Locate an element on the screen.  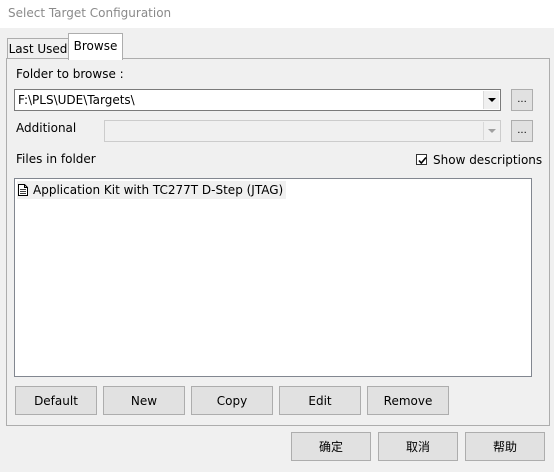
document-icon is located at coordinates (23, 190).